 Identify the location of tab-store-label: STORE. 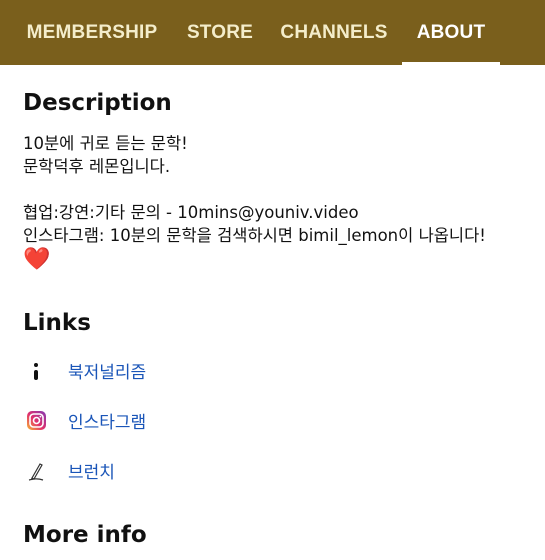
(220, 32).